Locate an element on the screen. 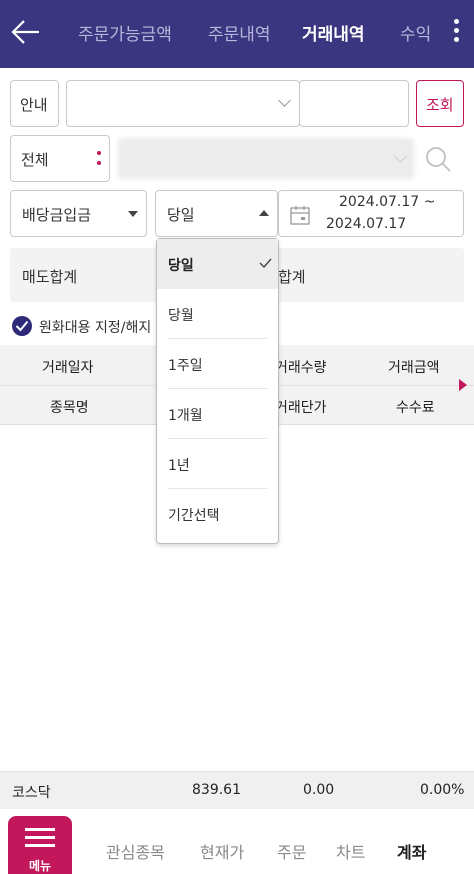 The width and height of the screenshot is (474, 874). option-label: 당월 is located at coordinates (181, 316).